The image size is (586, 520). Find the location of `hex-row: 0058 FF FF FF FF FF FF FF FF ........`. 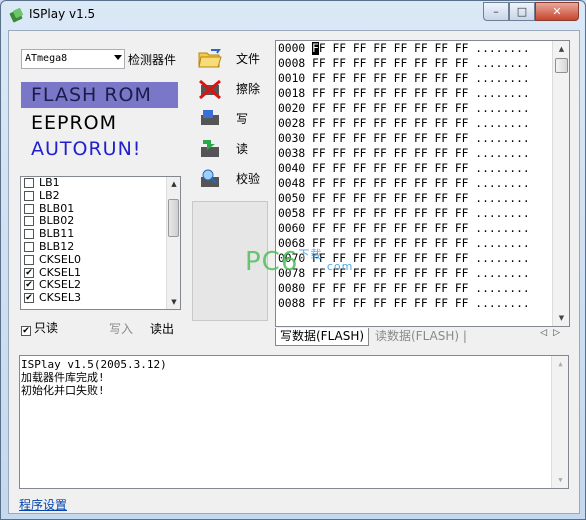

hex-row: 0058 FF FF FF FF FF FF FF FF ........ is located at coordinates (422, 213).